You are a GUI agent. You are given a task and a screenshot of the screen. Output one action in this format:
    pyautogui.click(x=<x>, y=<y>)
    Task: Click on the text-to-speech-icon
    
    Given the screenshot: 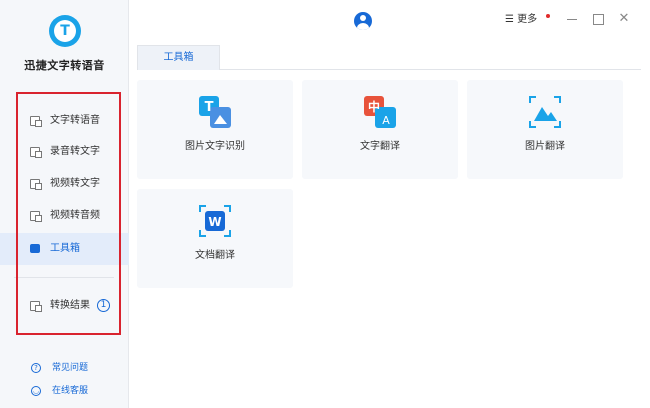 What is the action you would take?
    pyautogui.click(x=36, y=121)
    